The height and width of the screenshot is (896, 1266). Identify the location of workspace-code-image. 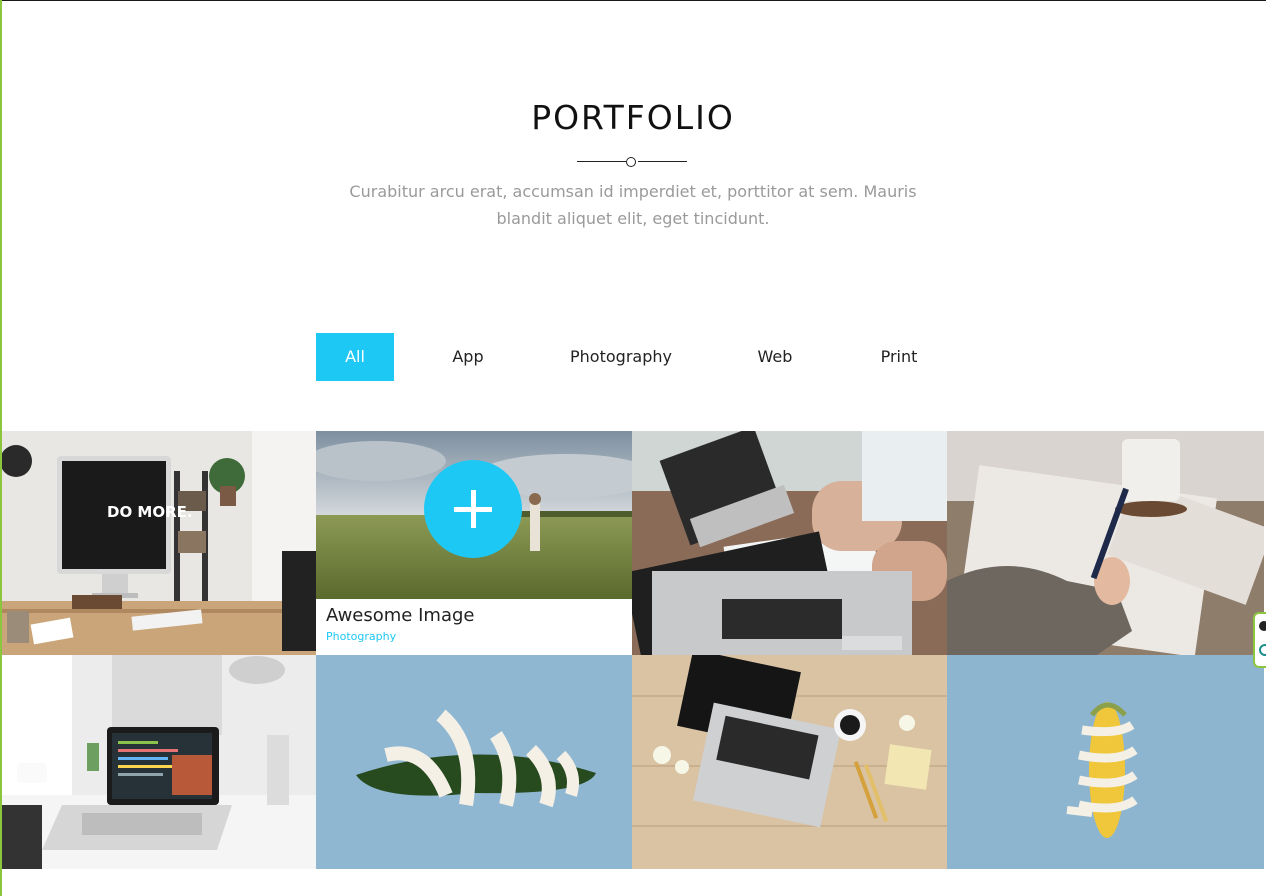
(159, 762).